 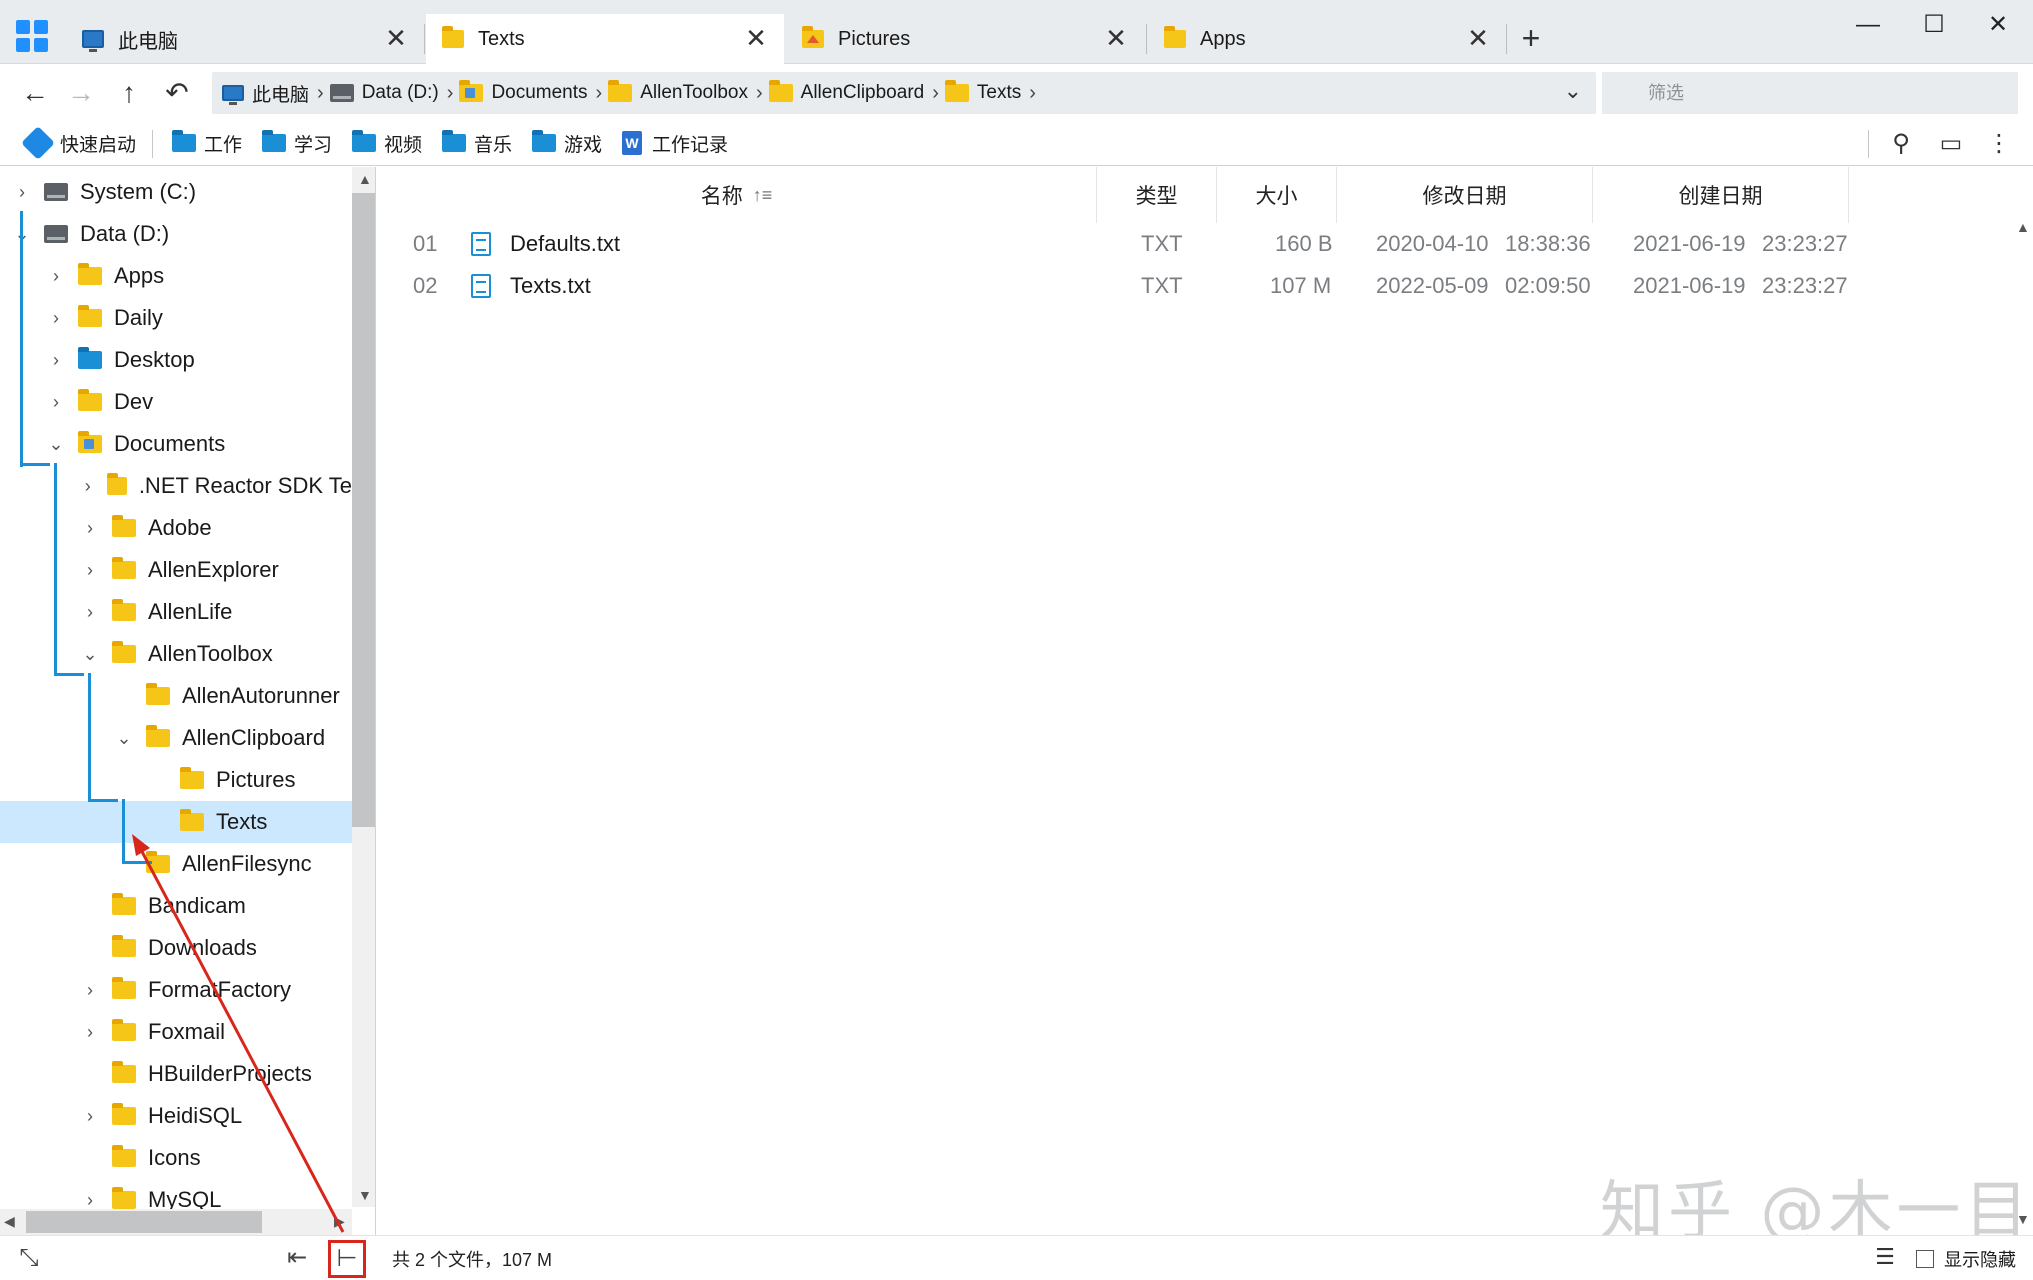 I want to click on bookmark-work: 工作, so click(x=207, y=143).